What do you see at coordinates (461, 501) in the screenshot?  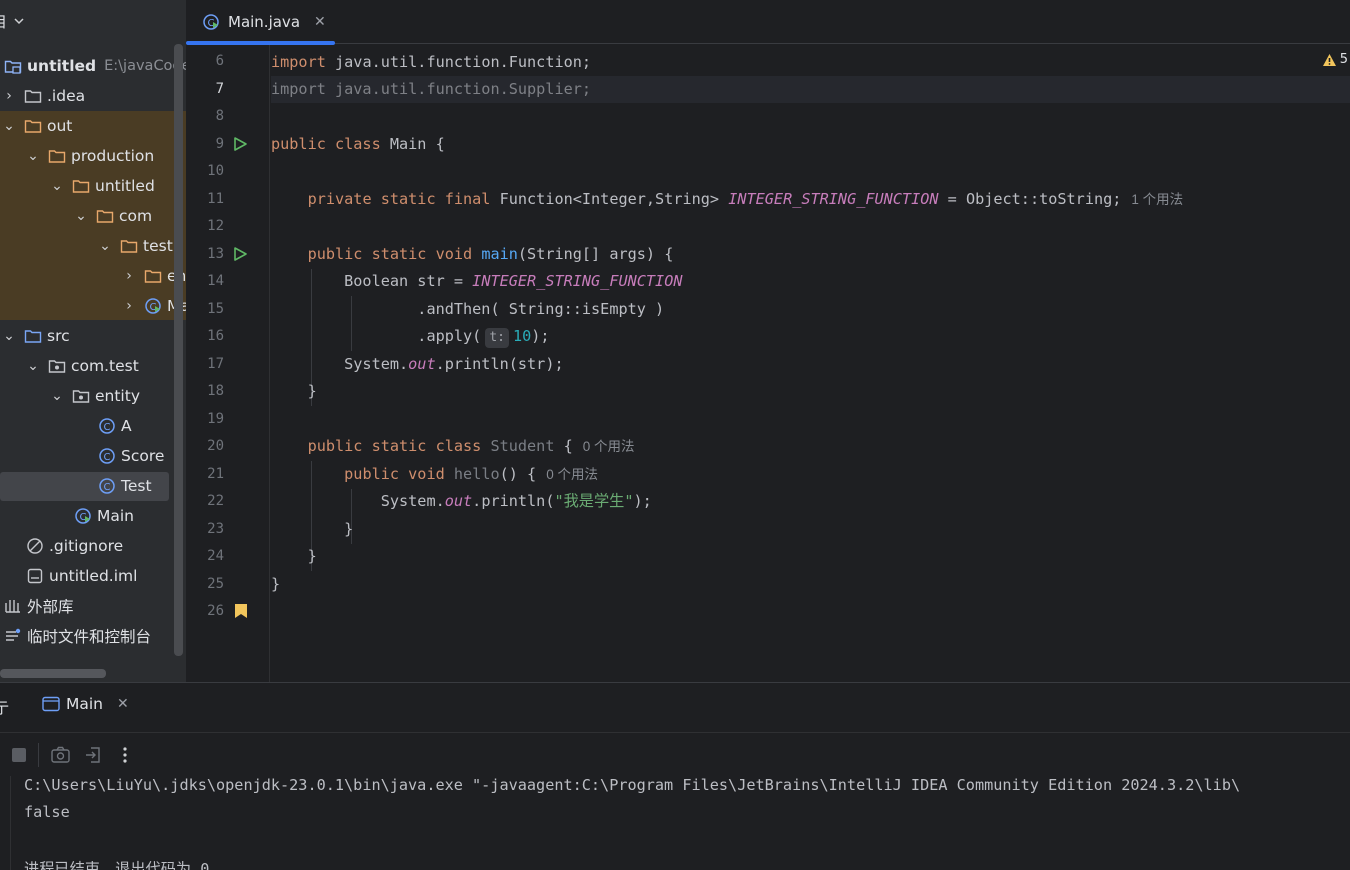 I see `code-line: System.out.println("我是学生");` at bounding box center [461, 501].